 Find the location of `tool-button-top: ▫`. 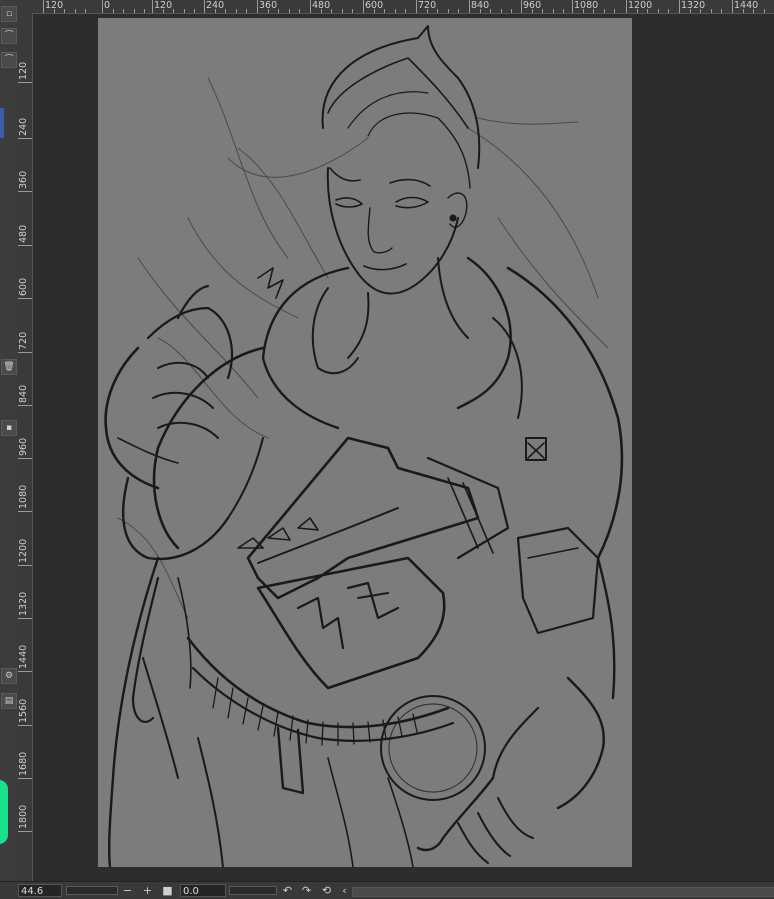

tool-button-top: ▫ is located at coordinates (9, 14).